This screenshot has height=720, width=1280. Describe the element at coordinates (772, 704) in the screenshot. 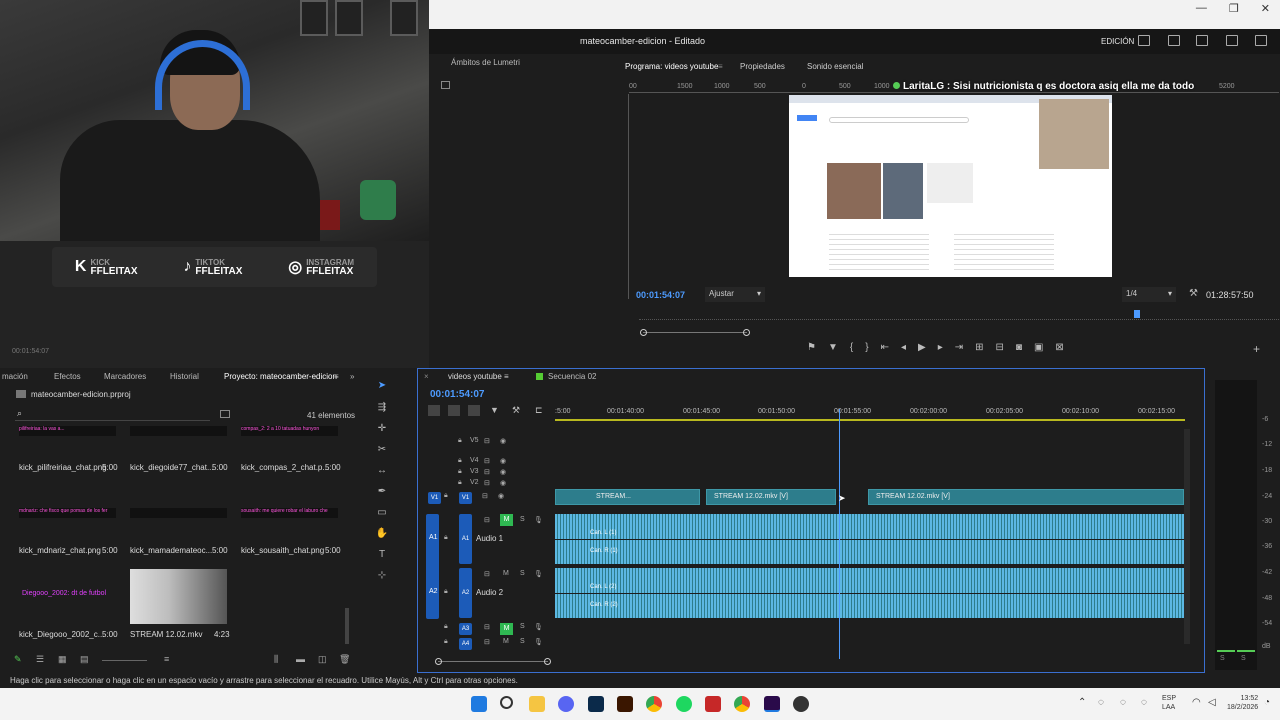

I see `premiere-icon` at that location.